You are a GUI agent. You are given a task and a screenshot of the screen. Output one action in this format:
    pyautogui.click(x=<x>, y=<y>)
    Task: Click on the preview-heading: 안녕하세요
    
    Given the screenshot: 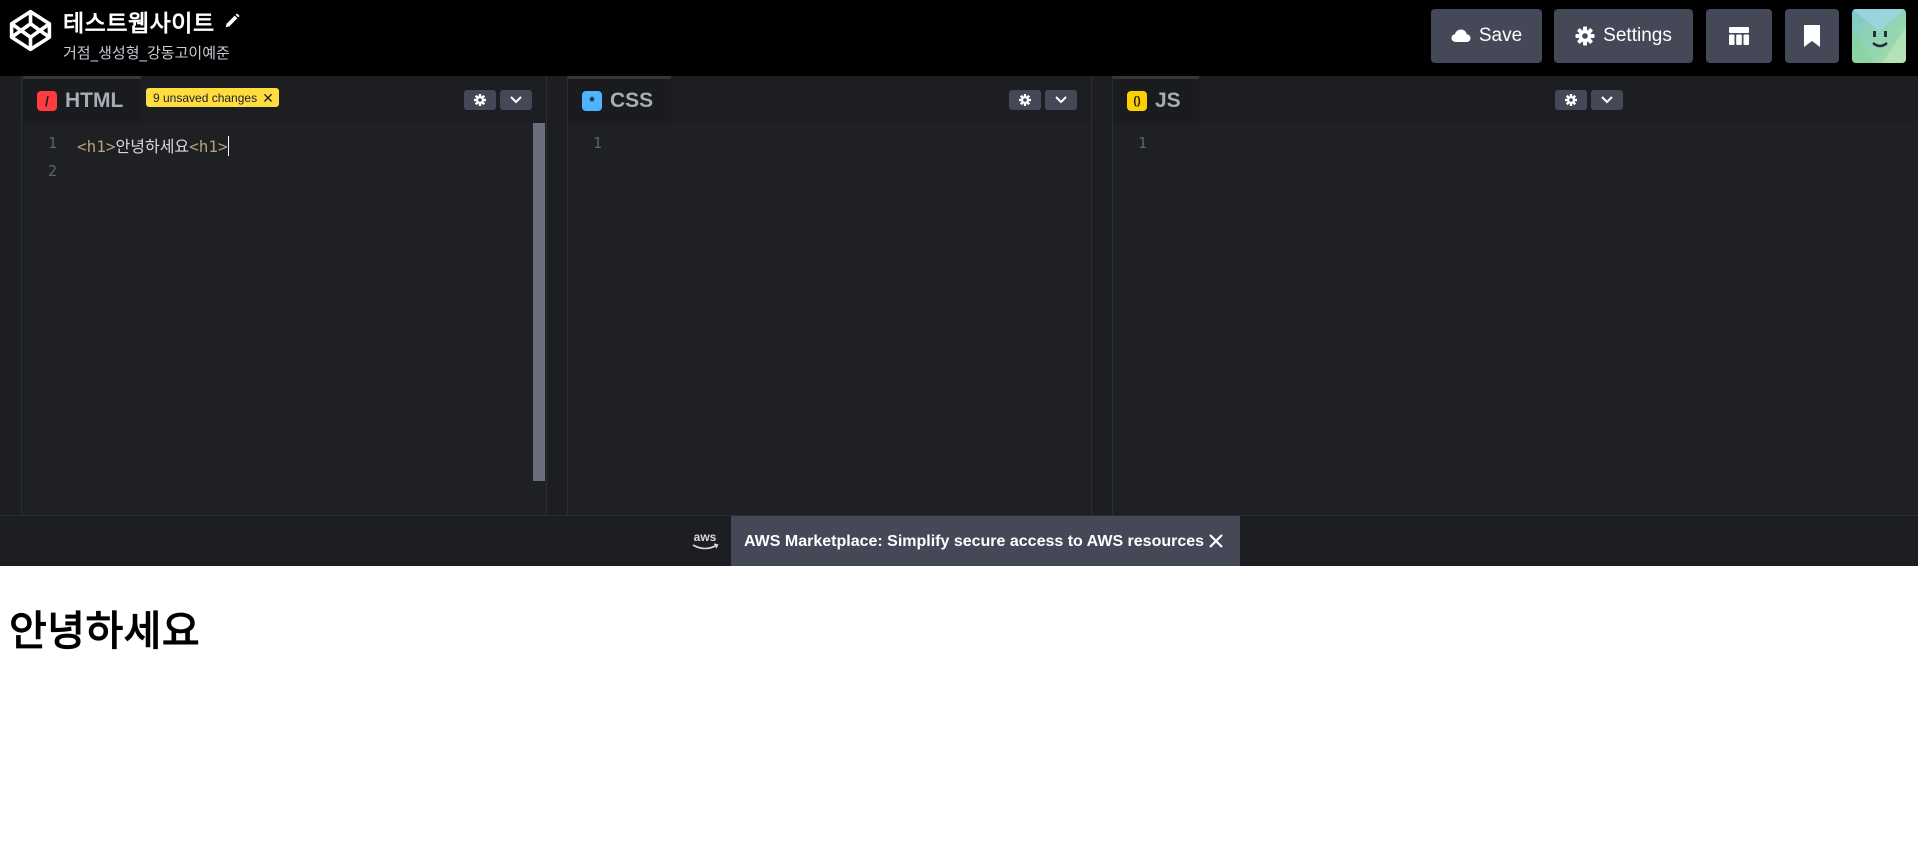 What is the action you would take?
    pyautogui.click(x=105, y=631)
    